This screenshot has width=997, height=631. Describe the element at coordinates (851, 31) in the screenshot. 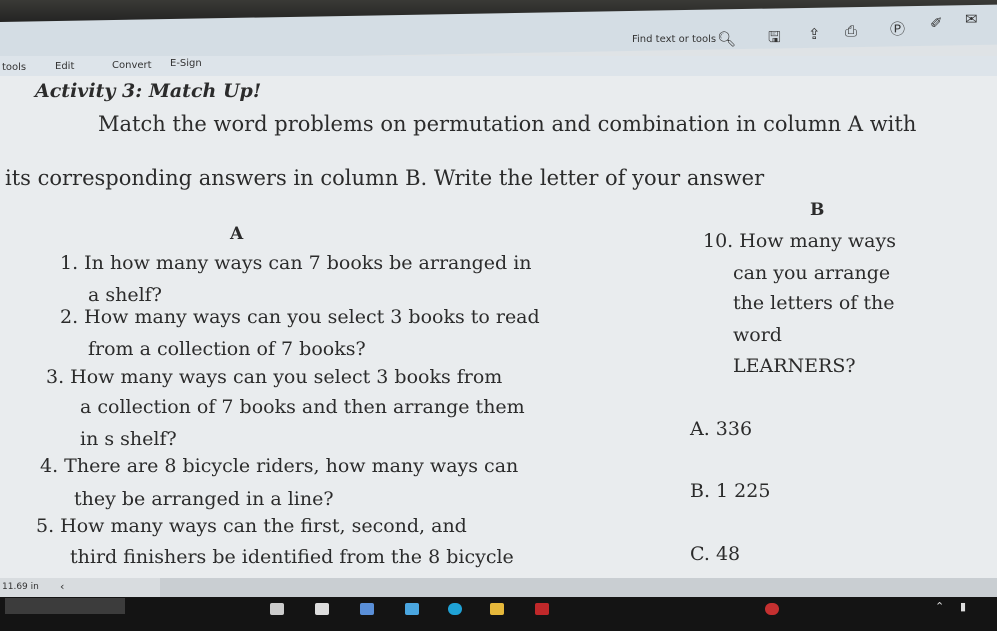

I see `print-icon: ⎙` at that location.